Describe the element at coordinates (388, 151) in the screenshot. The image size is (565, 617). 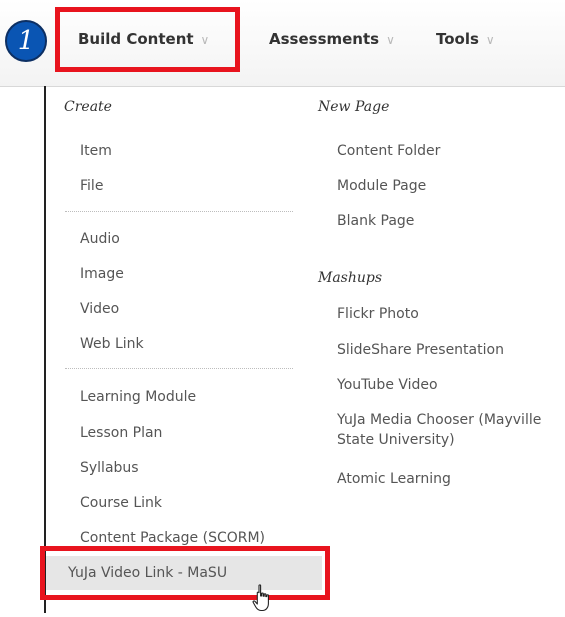
I see `menu-item-content-folder: Content Folder` at that location.